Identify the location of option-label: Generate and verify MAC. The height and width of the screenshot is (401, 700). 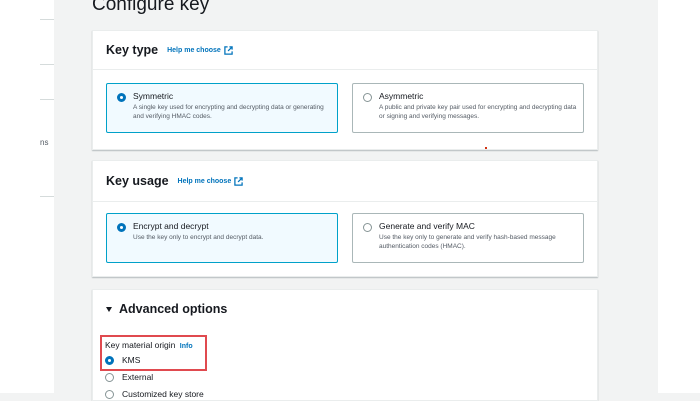
(427, 226).